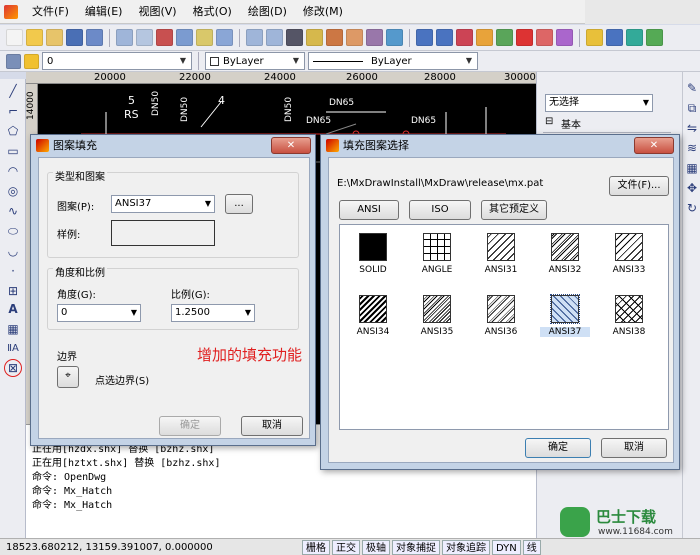  What do you see at coordinates (13, 271) in the screenshot?
I see `point-icon: ·` at bounding box center [13, 271].